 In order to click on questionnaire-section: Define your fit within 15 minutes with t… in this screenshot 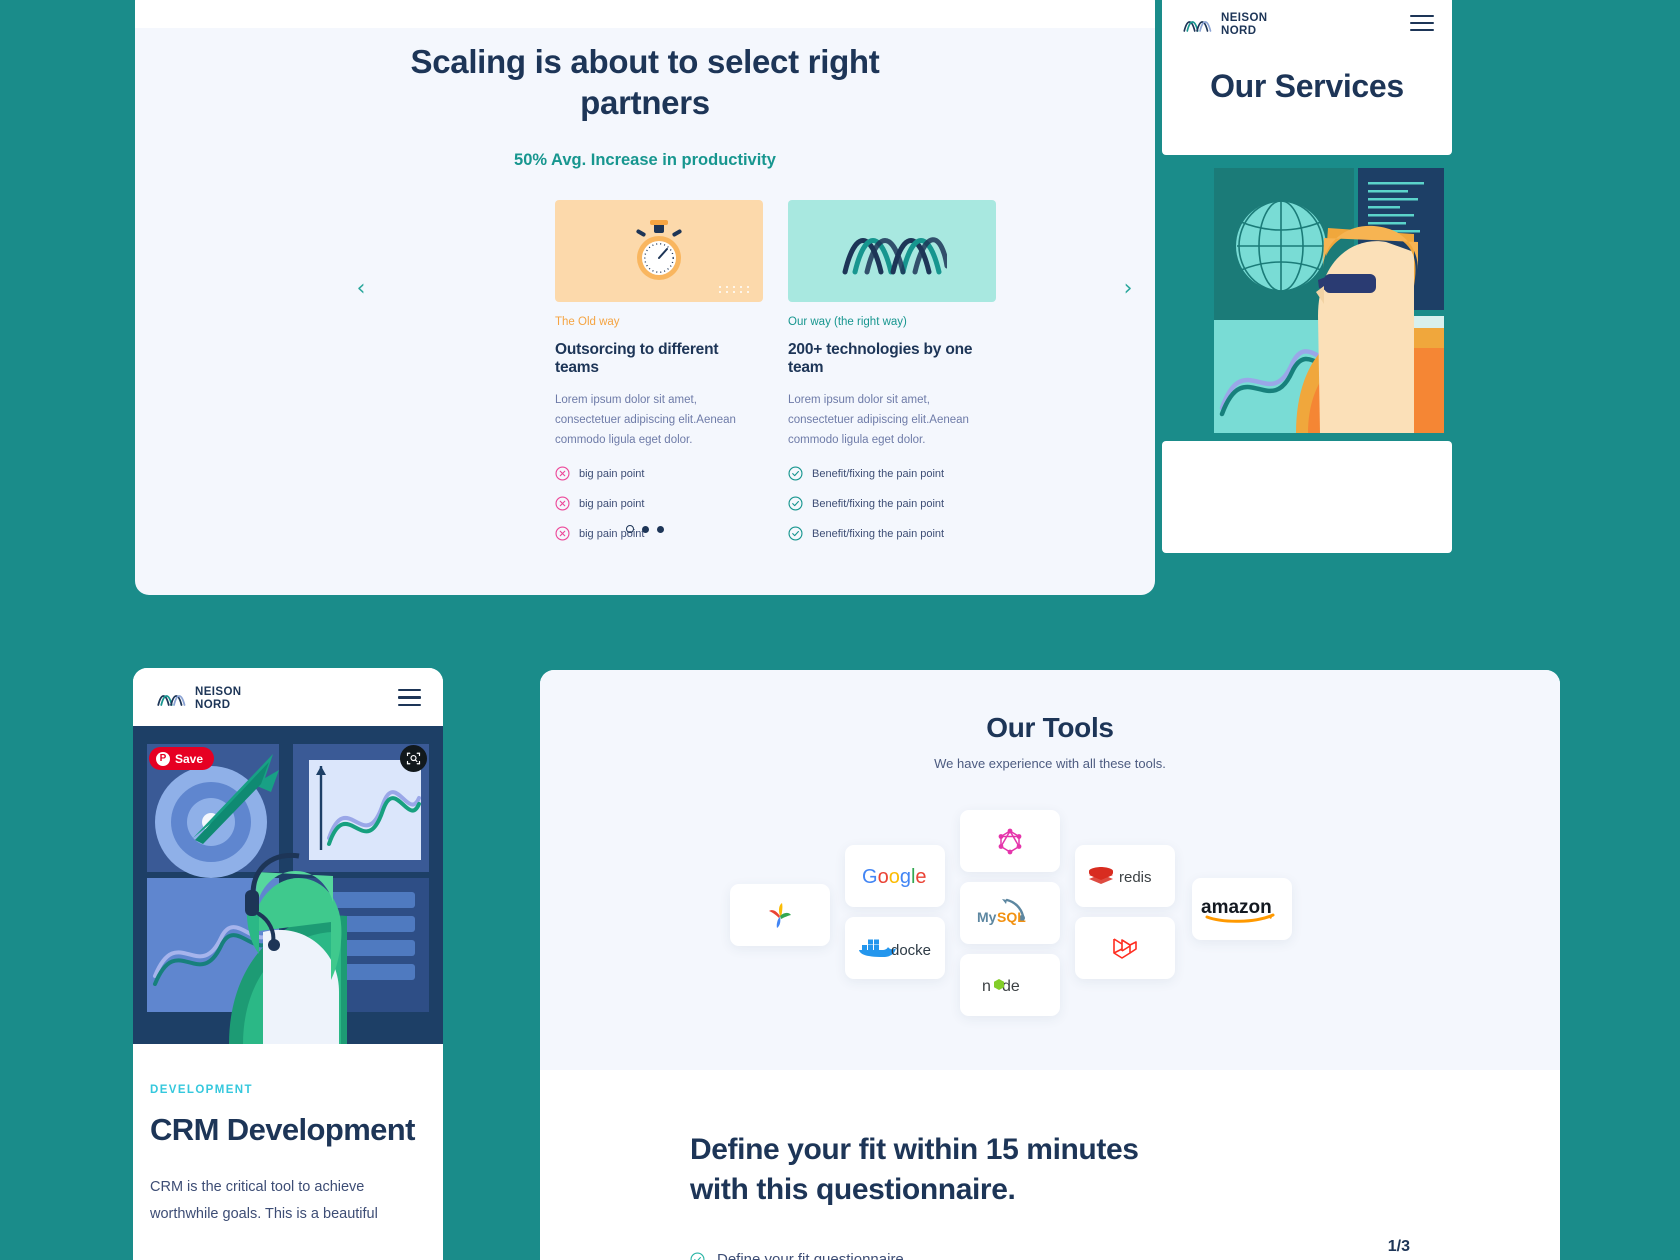, I will do `click(1050, 1165)`.